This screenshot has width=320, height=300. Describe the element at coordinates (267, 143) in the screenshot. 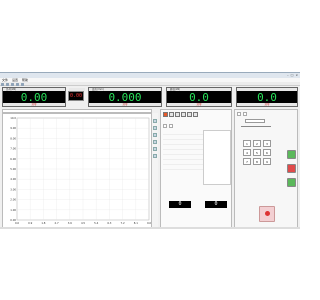

I see `keypad-key: 3` at that location.